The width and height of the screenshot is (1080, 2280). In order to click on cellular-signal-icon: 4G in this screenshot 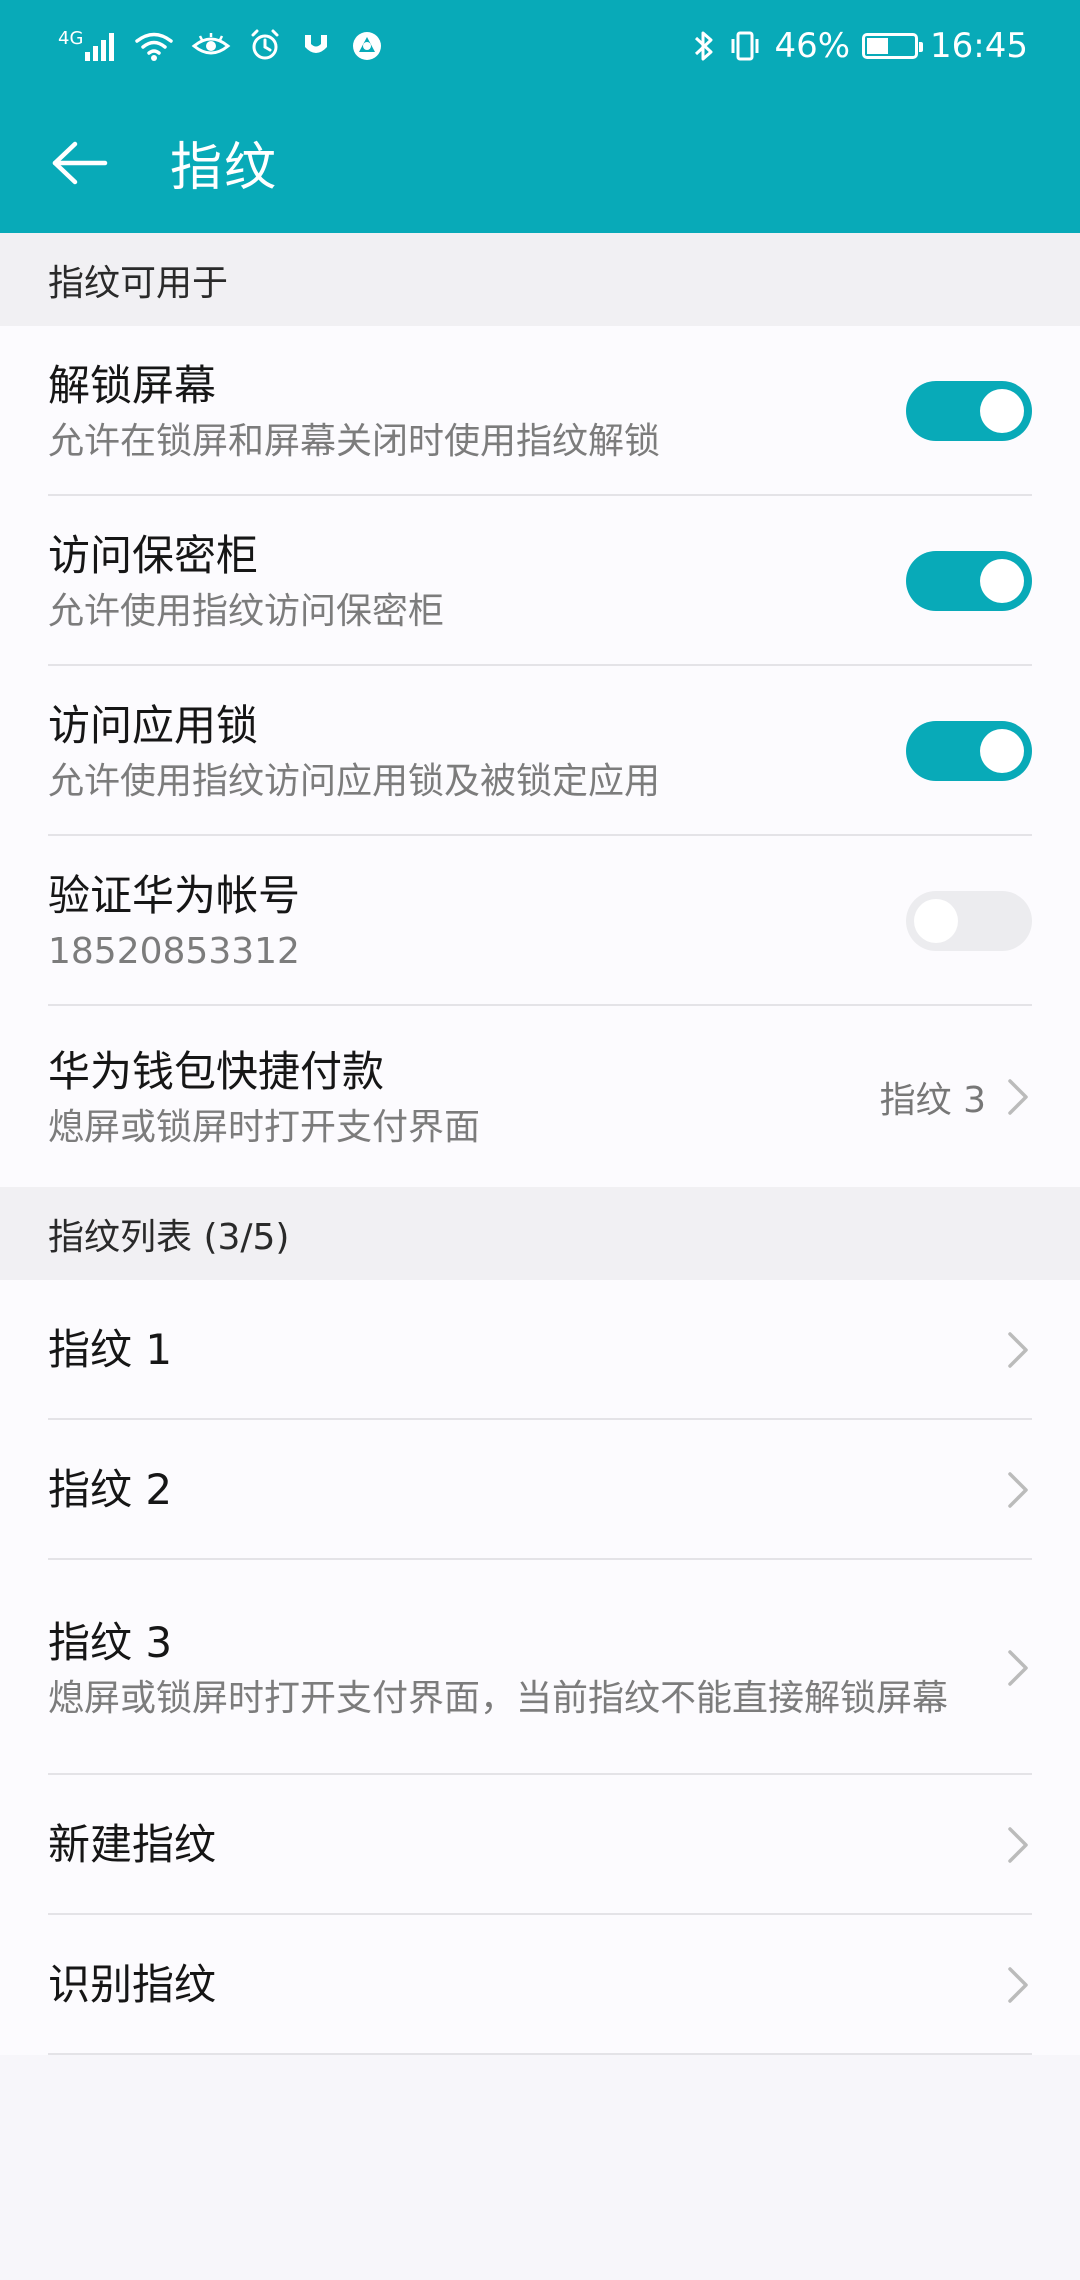, I will do `click(87, 44)`.